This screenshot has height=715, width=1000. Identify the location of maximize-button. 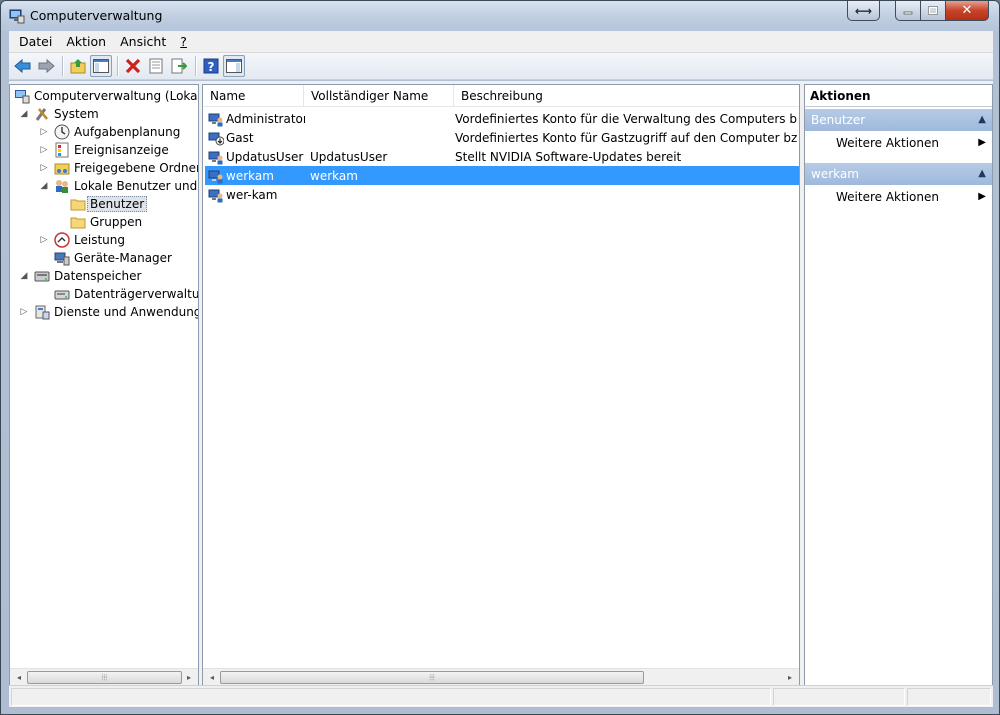
(933, 11).